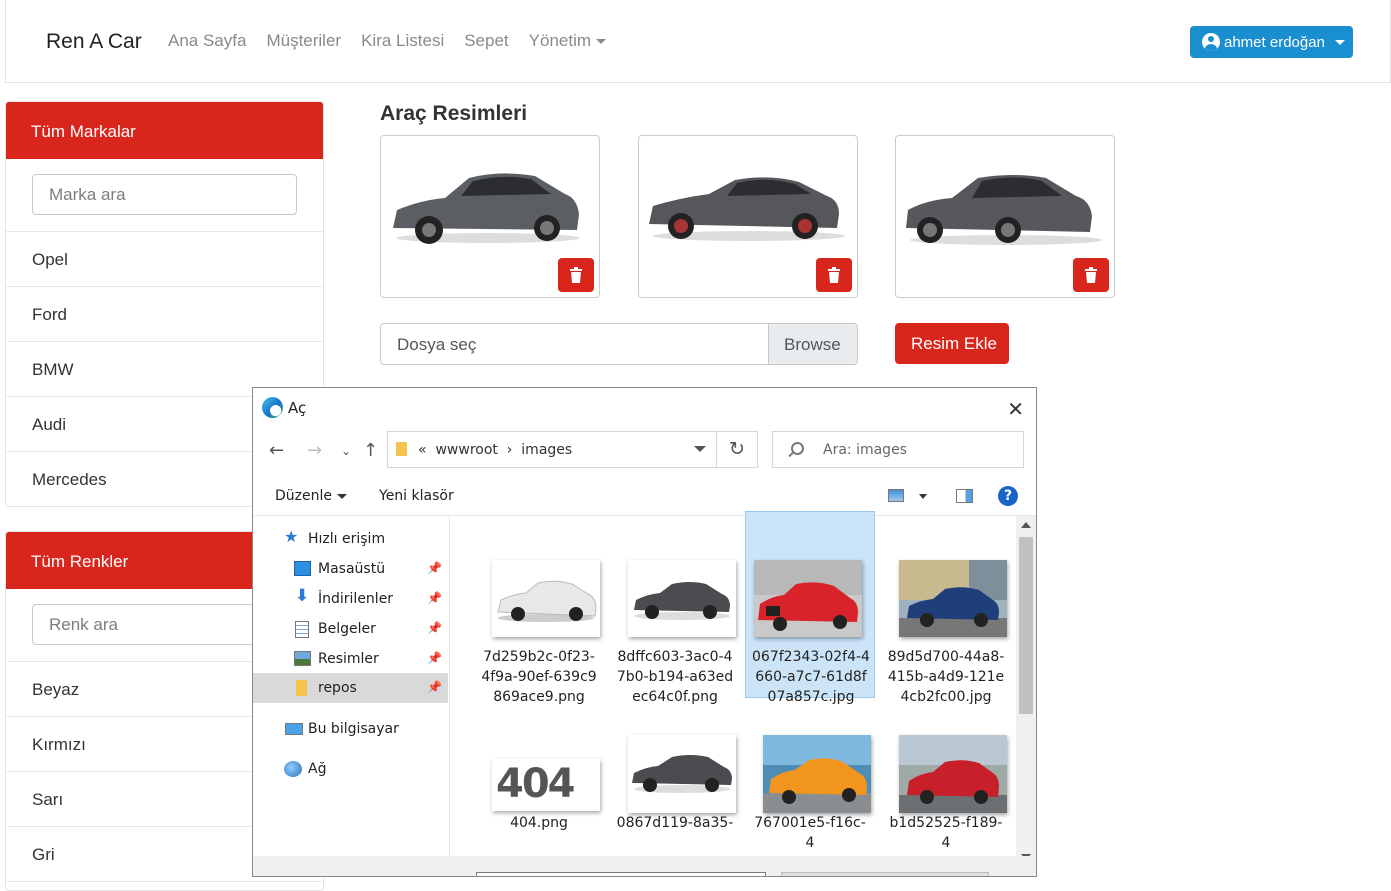  Describe the element at coordinates (923, 496) in the screenshot. I see `view-options-chevron-icon` at that location.